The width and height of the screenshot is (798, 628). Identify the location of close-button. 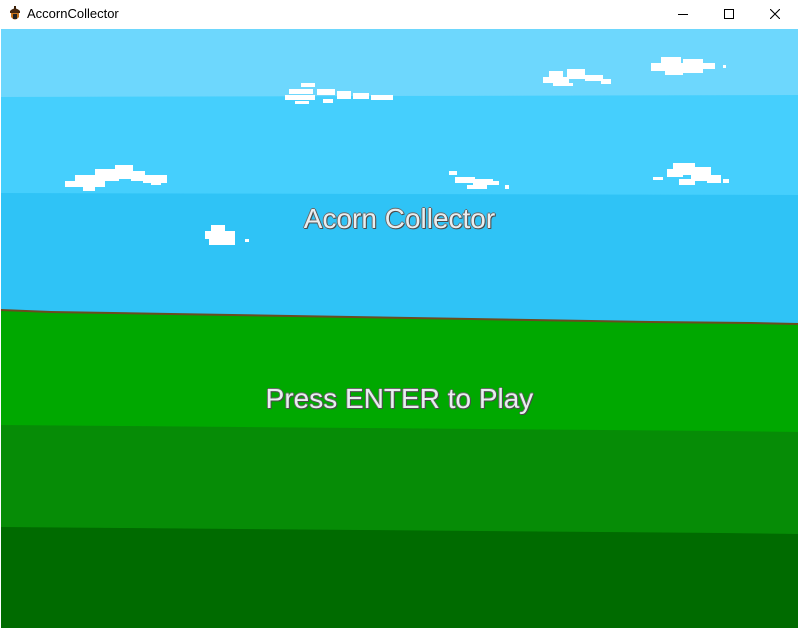
(775, 14).